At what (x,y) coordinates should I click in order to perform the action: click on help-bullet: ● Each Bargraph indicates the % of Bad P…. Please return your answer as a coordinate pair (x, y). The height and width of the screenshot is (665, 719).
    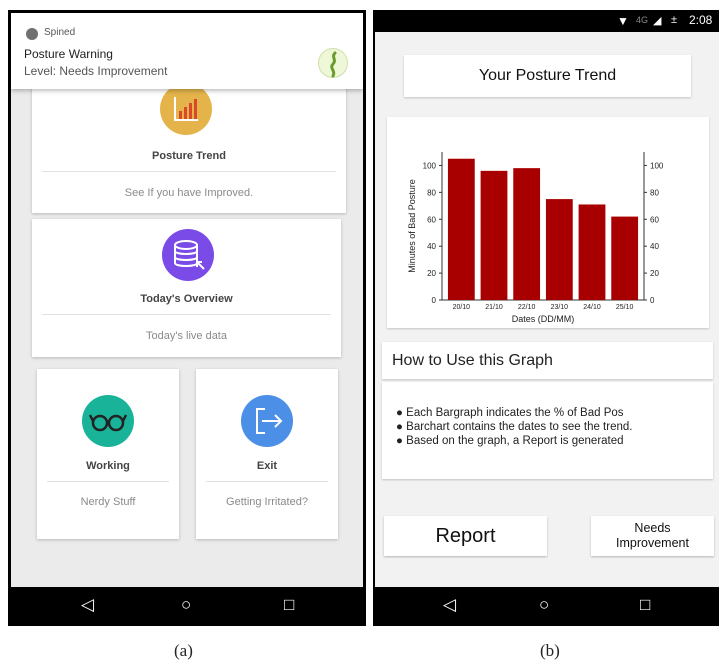
    Looking at the image, I should click on (510, 413).